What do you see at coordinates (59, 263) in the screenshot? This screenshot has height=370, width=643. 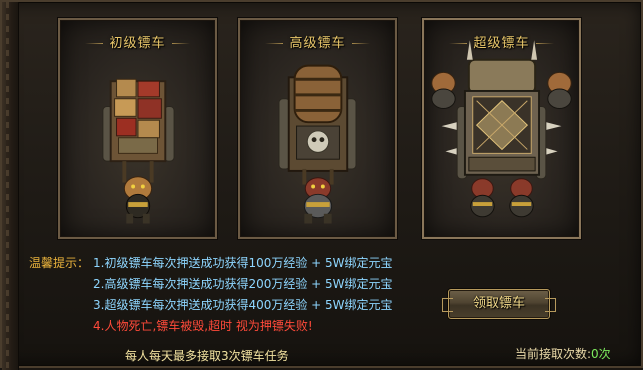 I see `tips-label: 温馨提示：` at bounding box center [59, 263].